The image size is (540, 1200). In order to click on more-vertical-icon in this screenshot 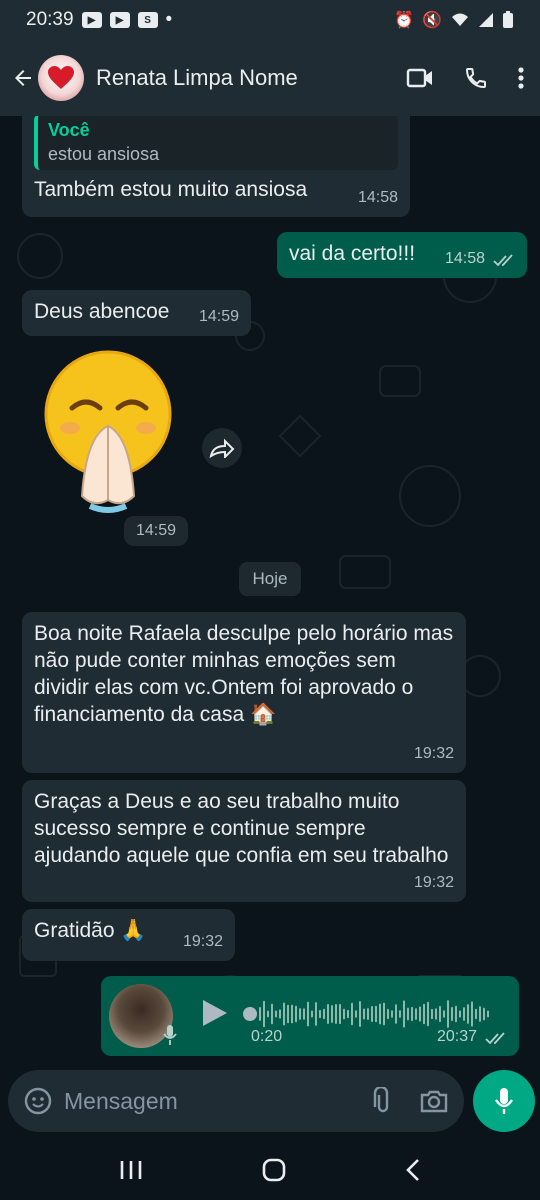, I will do `click(521, 78)`.